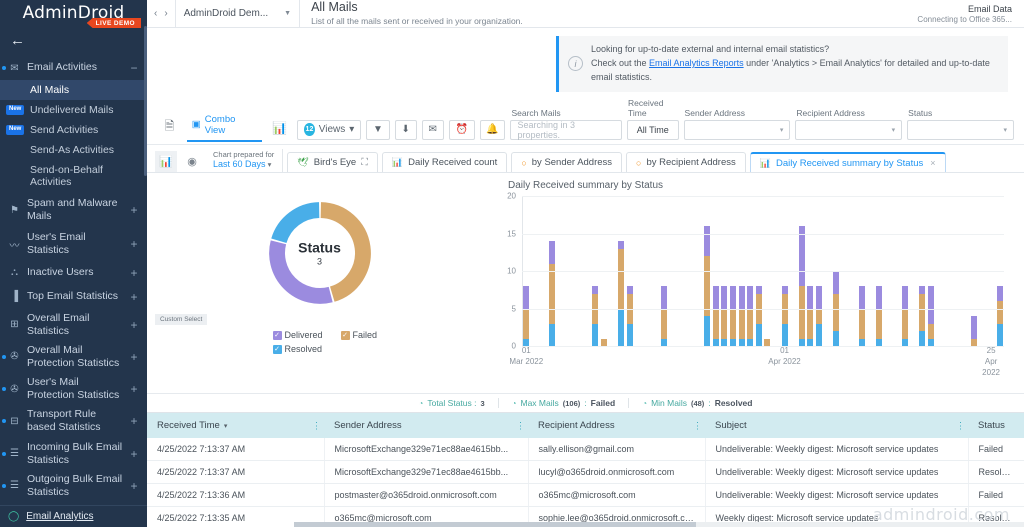  Describe the element at coordinates (73, 90) in the screenshot. I see `sidebar-item-all-mails: All Mails` at that location.